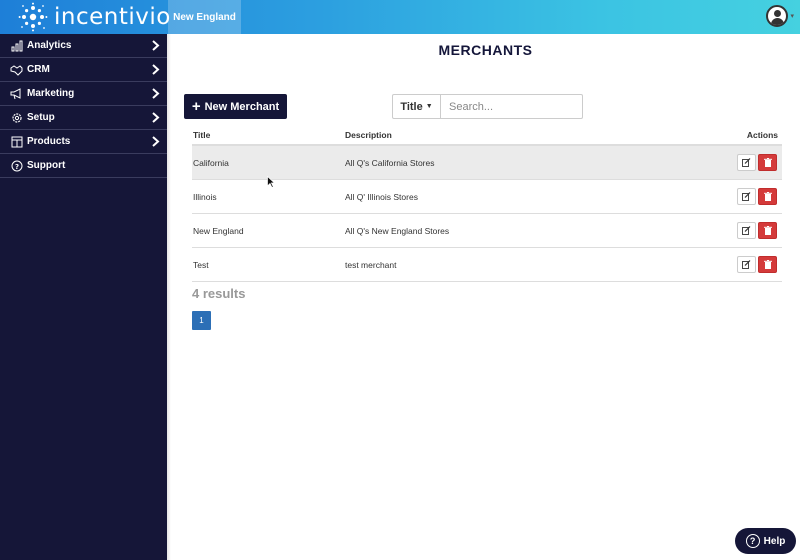  What do you see at coordinates (46, 165) in the screenshot?
I see `sidebar-item-label: Support` at bounding box center [46, 165].